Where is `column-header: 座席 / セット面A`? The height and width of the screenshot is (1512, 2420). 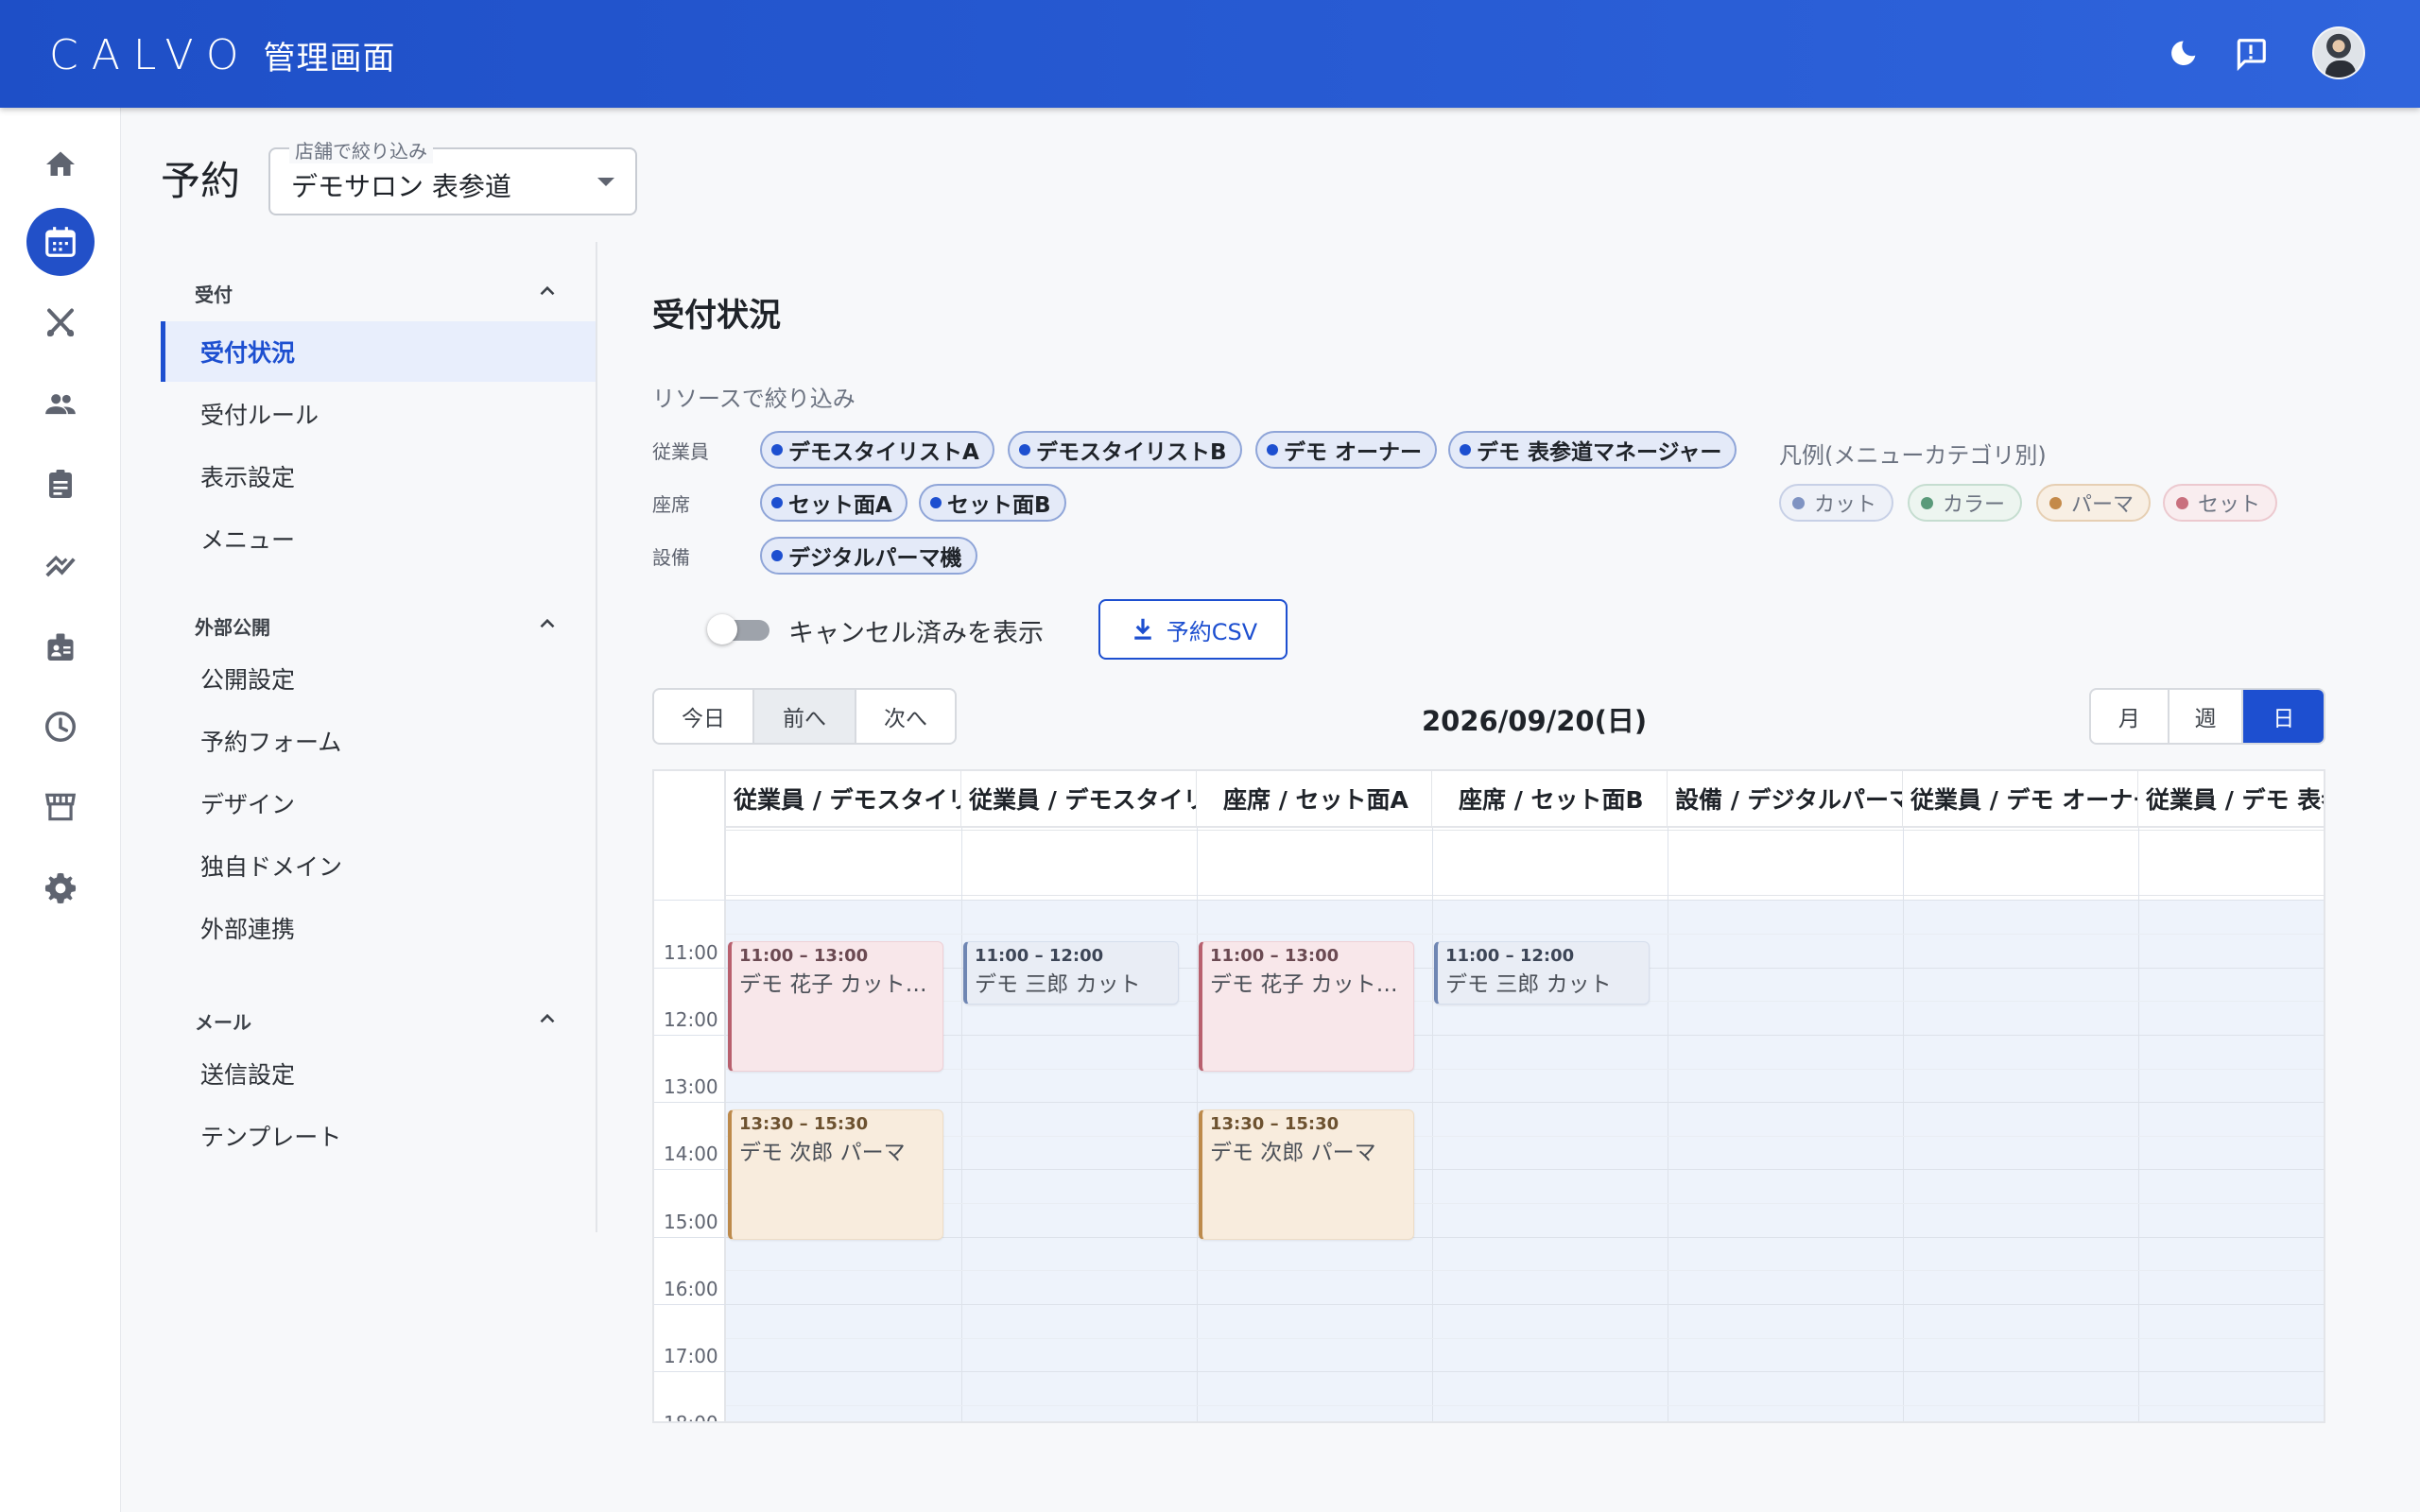
column-header: 座席 / セット面A is located at coordinates (1314, 799).